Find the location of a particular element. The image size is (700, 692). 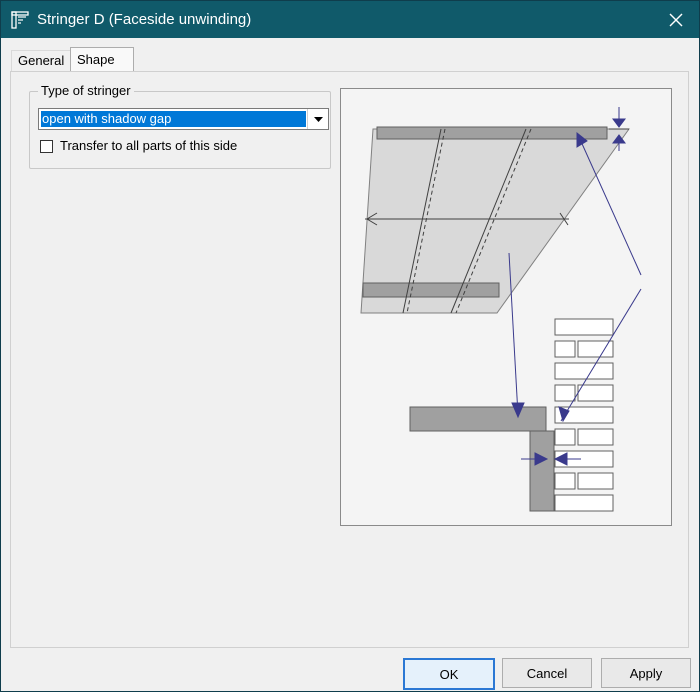

ok-button: OK is located at coordinates (449, 674).